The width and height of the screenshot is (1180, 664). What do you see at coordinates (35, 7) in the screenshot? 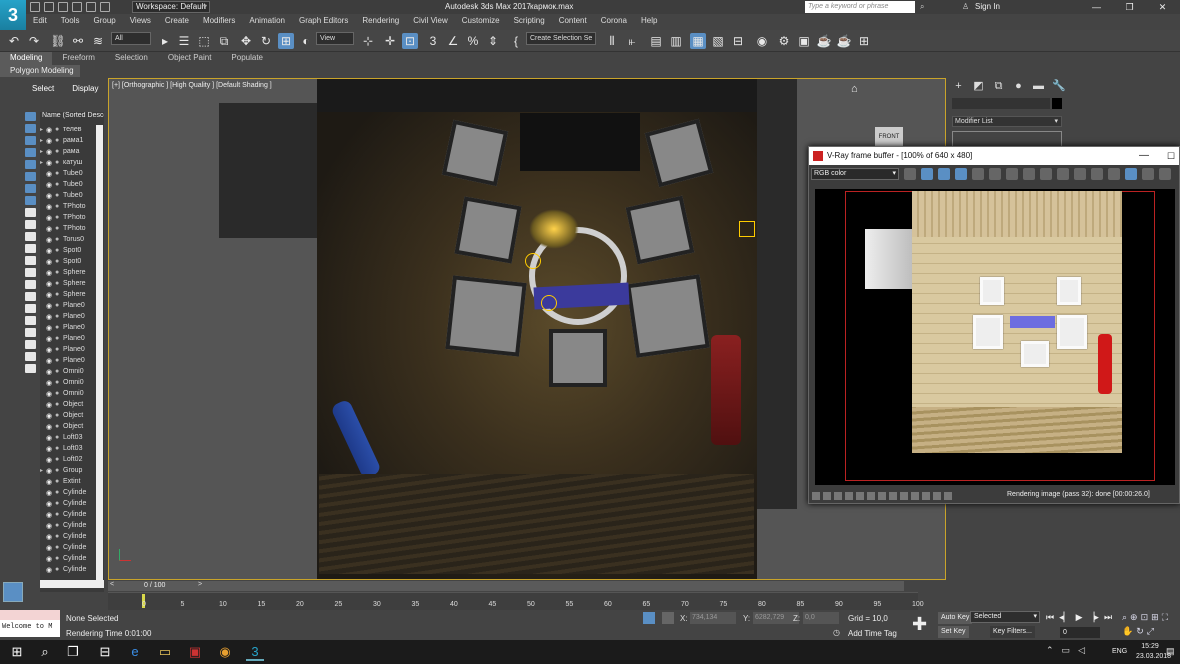
I see `new-file-icon` at bounding box center [35, 7].